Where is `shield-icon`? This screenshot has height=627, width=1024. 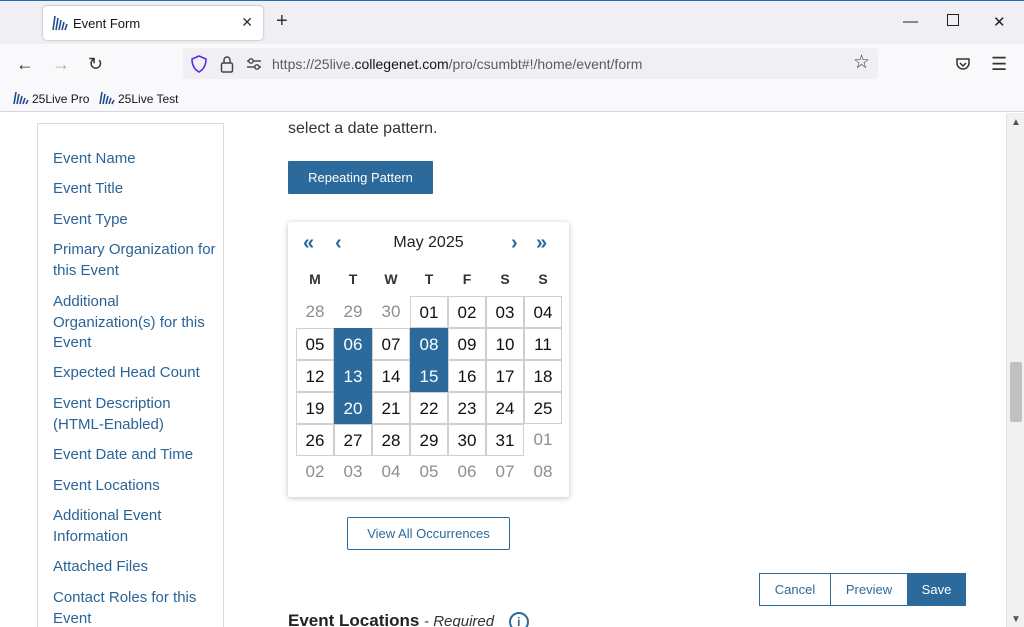 shield-icon is located at coordinates (199, 64).